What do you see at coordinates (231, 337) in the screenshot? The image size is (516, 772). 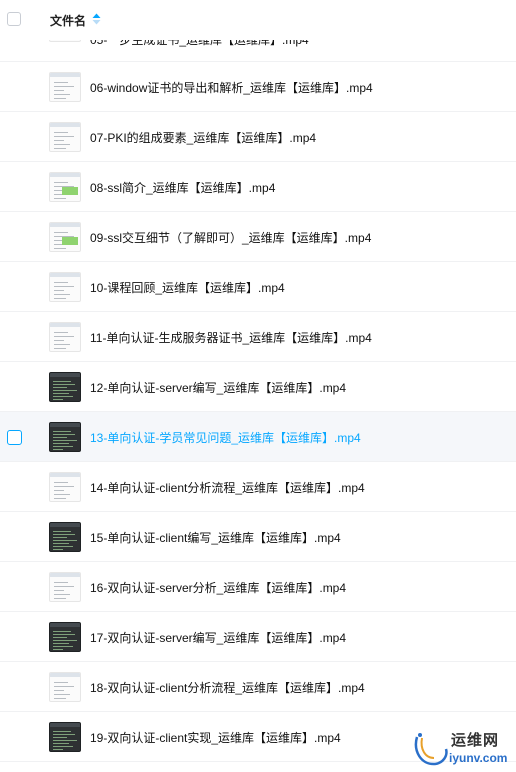 I see `file-name: 11-单向认证-生成服务器证书_运维库【运维库】.mp4` at bounding box center [231, 337].